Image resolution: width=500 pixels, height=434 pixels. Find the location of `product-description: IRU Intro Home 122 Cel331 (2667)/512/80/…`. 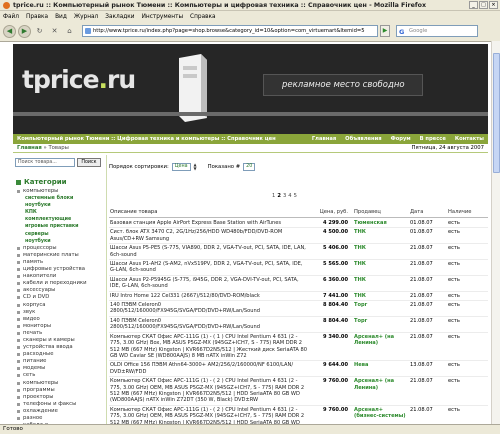

product-description: IRU Intro Home 122 Cel331 (2667)/512/80/… is located at coordinates (209, 296).